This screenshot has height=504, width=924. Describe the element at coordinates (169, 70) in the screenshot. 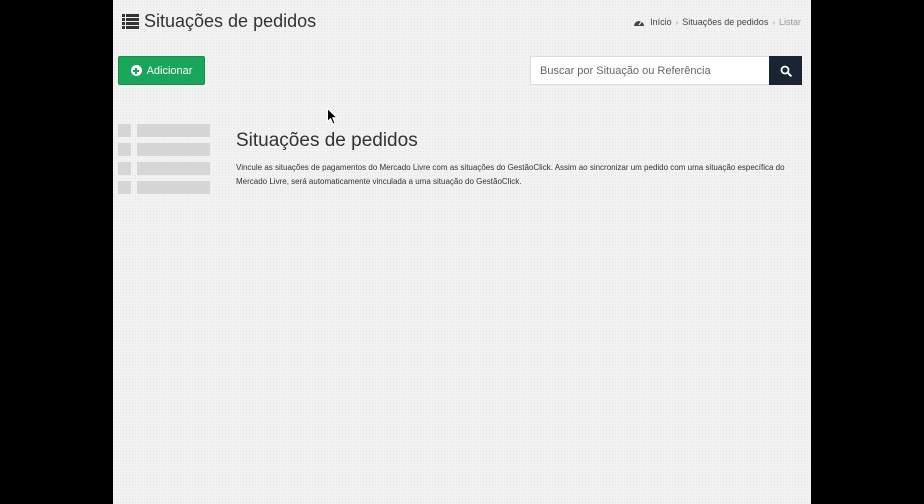

I see `add-button-label: Adicionar` at that location.